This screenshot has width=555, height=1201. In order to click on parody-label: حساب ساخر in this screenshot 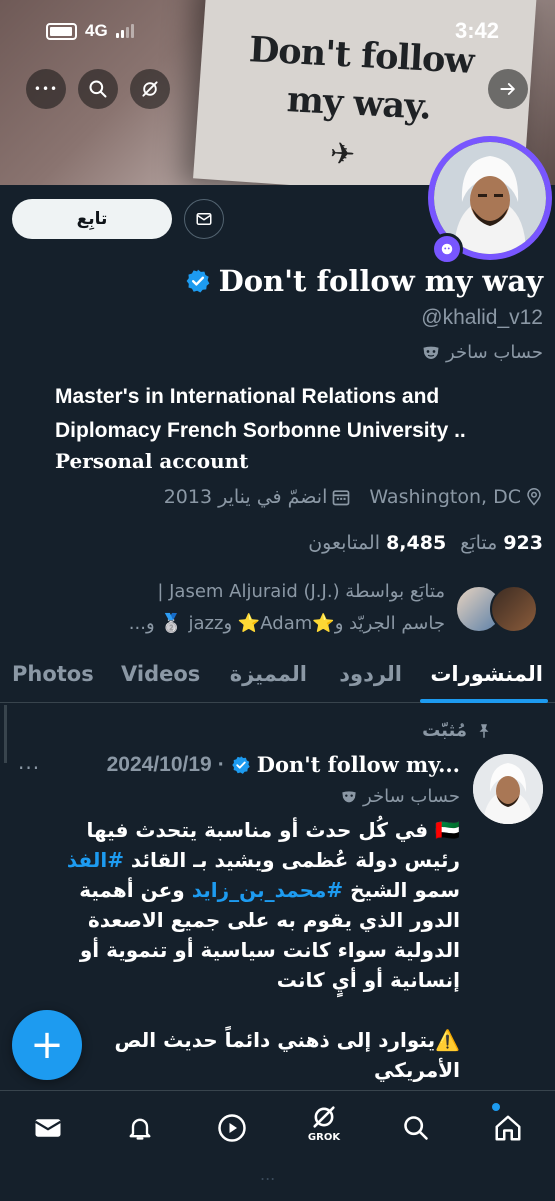, I will do `click(482, 352)`.